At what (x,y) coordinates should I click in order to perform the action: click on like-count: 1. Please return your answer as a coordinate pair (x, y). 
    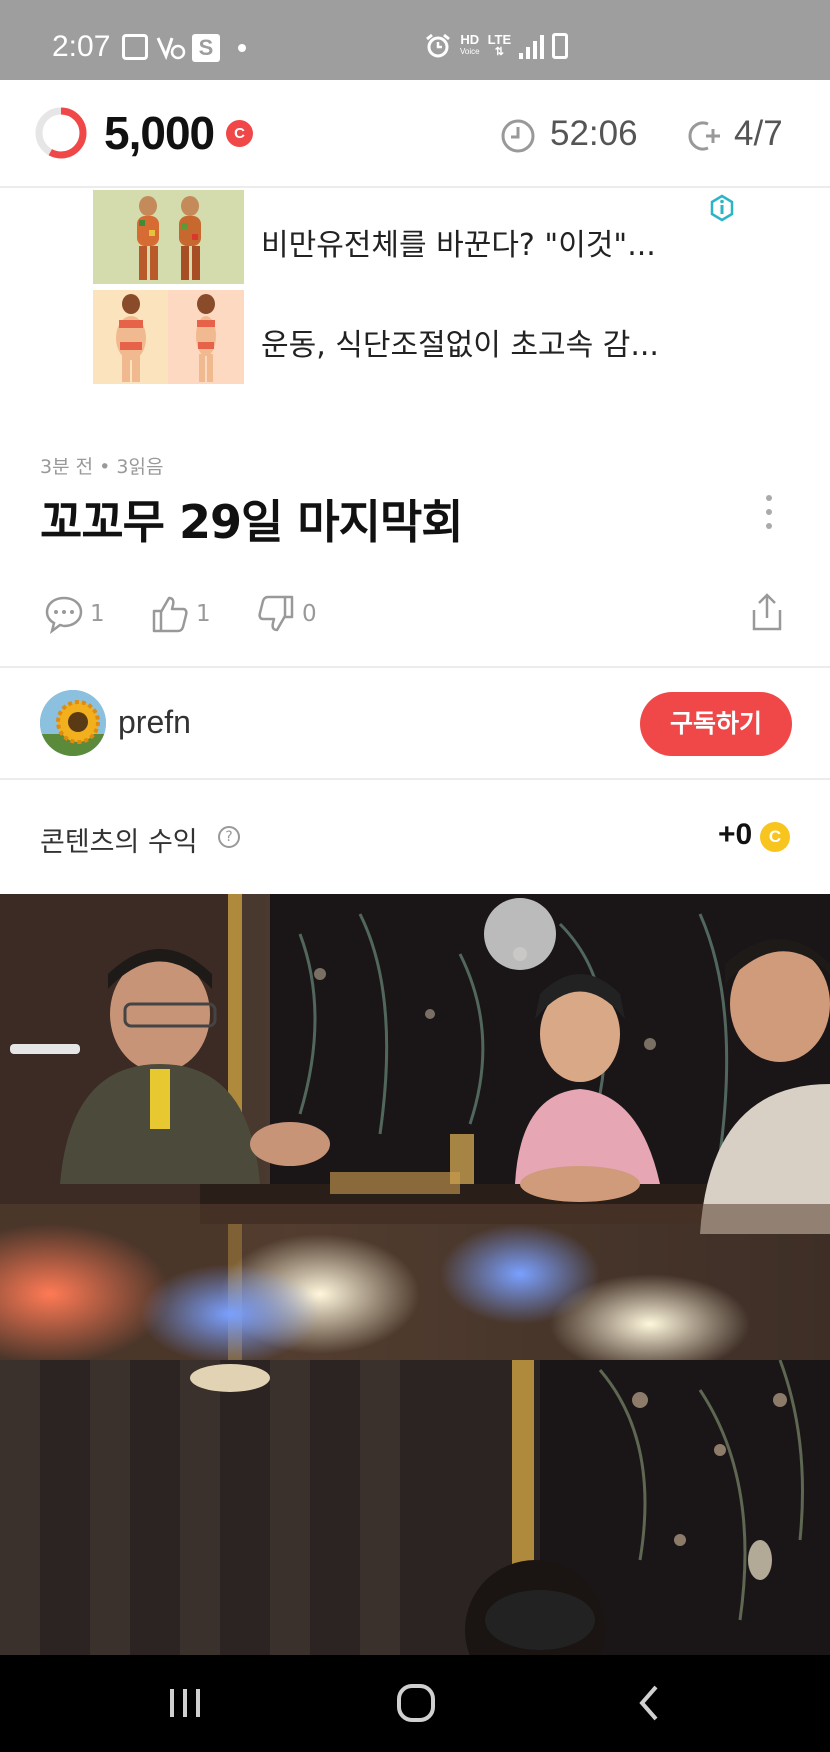
    Looking at the image, I should click on (203, 614).